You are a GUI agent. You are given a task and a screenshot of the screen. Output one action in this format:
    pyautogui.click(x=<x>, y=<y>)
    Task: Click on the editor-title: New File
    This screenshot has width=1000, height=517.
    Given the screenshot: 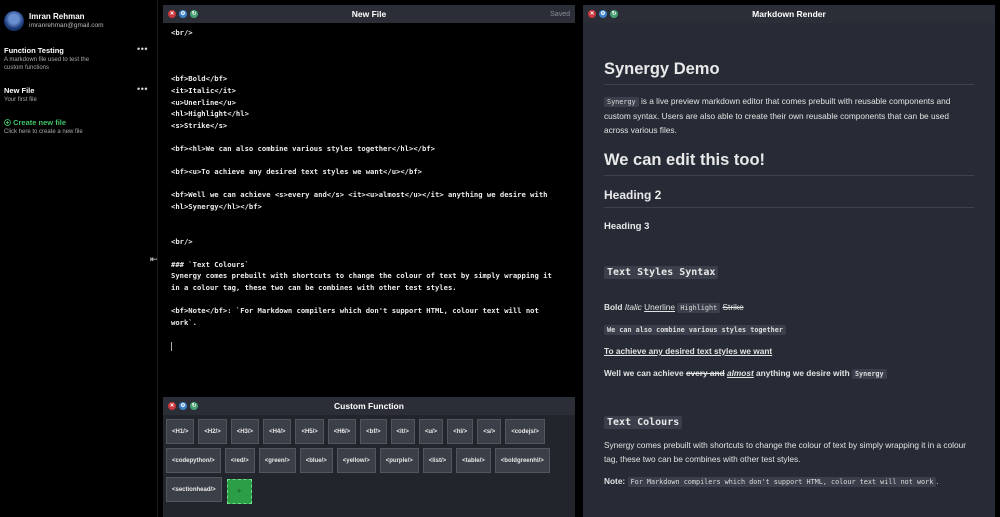 What is the action you would take?
    pyautogui.click(x=369, y=14)
    